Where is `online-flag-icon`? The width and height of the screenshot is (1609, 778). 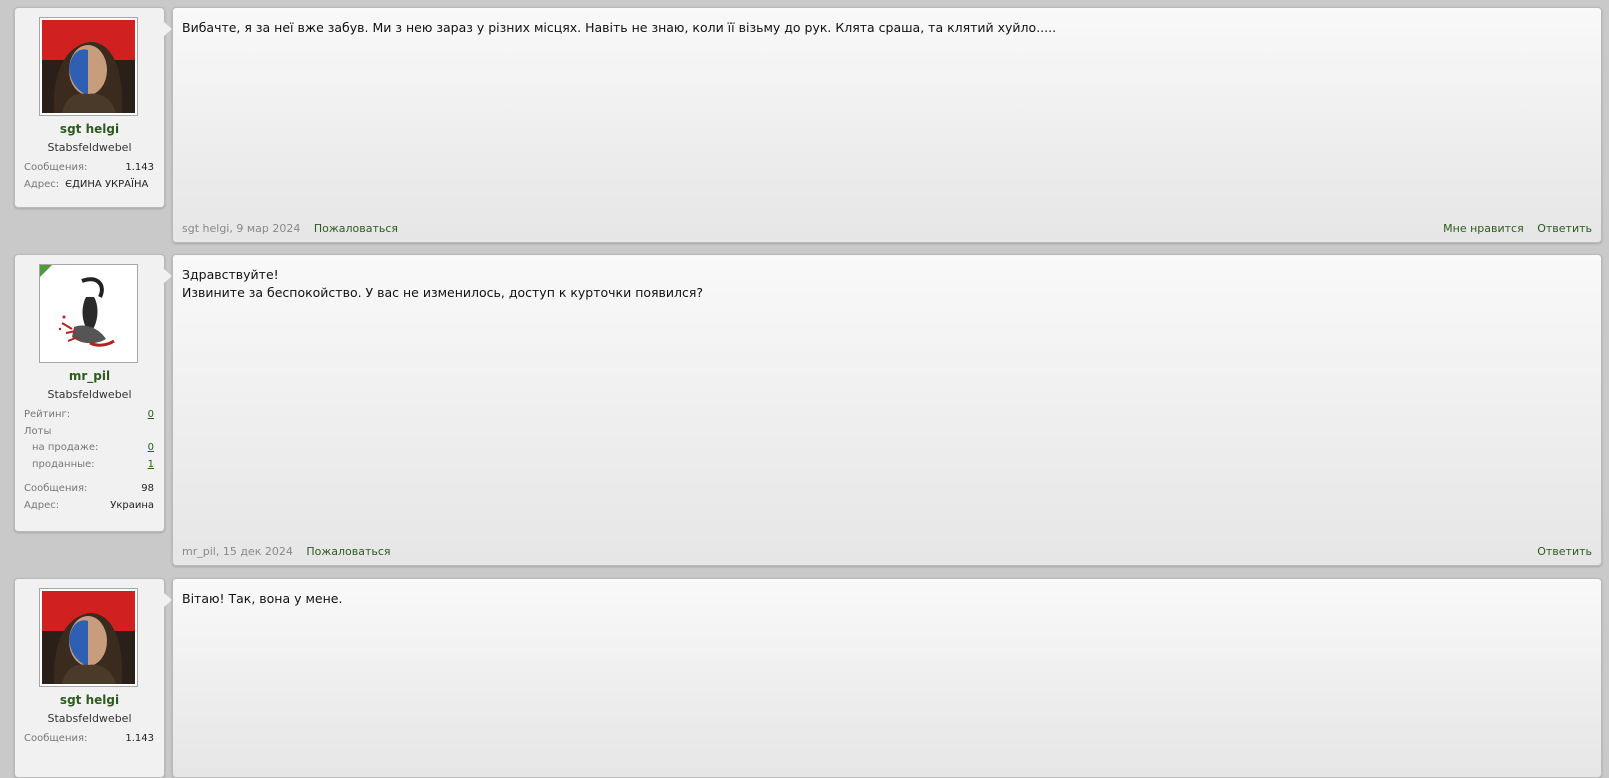
online-flag-icon is located at coordinates (46, 271).